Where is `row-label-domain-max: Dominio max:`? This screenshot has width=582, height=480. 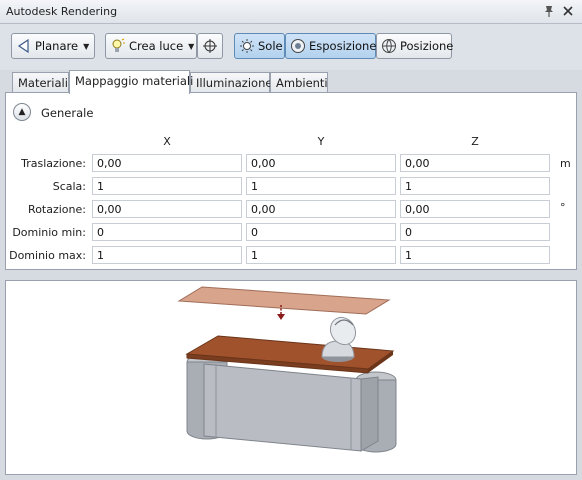
row-label-domain-max: Dominio max: is located at coordinates (47, 255).